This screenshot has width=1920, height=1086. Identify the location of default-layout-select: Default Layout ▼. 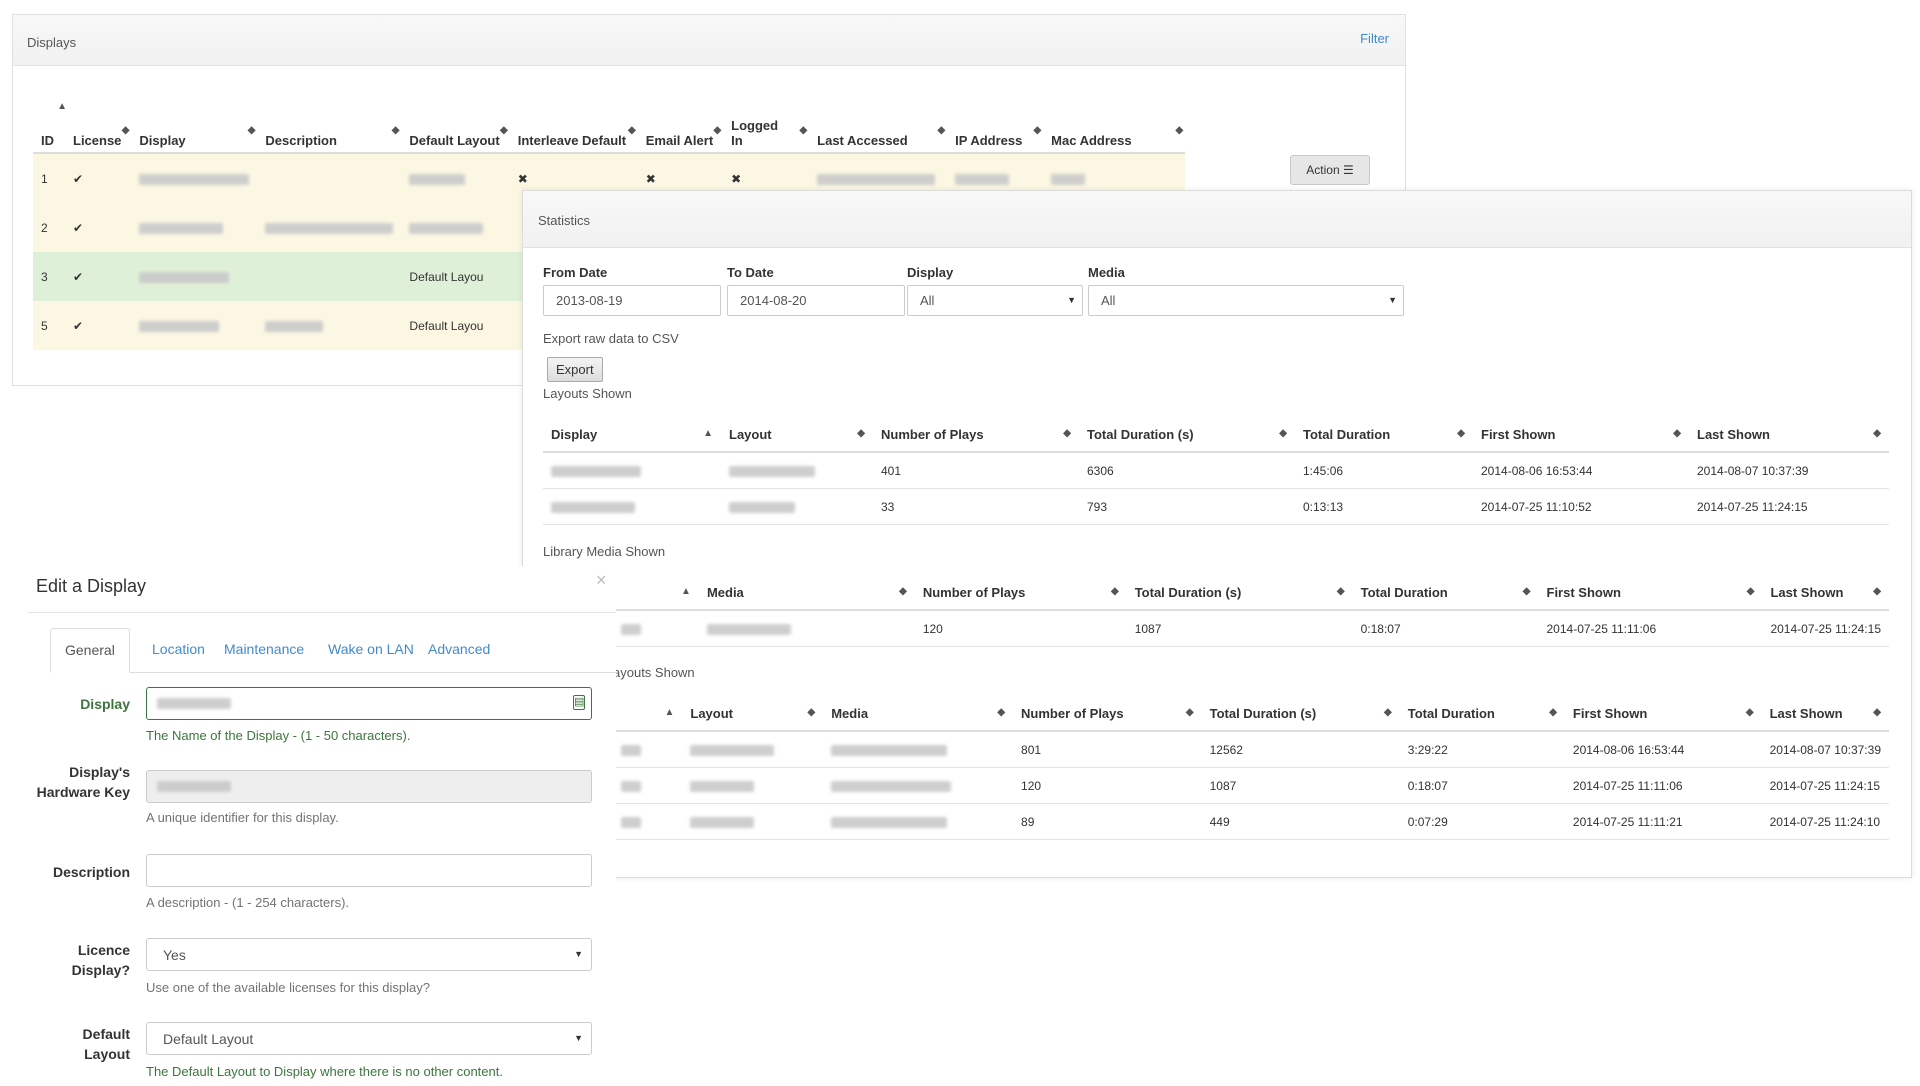
(369, 1038).